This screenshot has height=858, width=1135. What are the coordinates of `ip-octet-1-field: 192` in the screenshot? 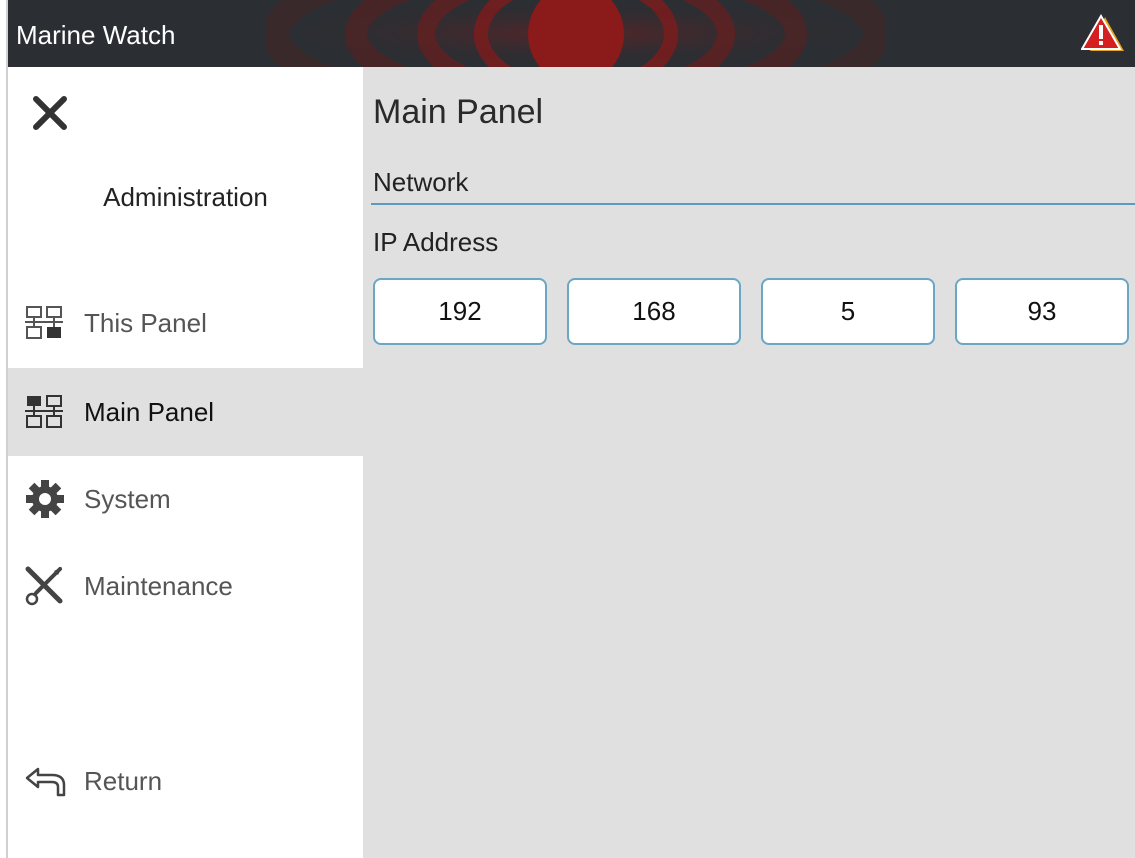 It's located at (460, 311).